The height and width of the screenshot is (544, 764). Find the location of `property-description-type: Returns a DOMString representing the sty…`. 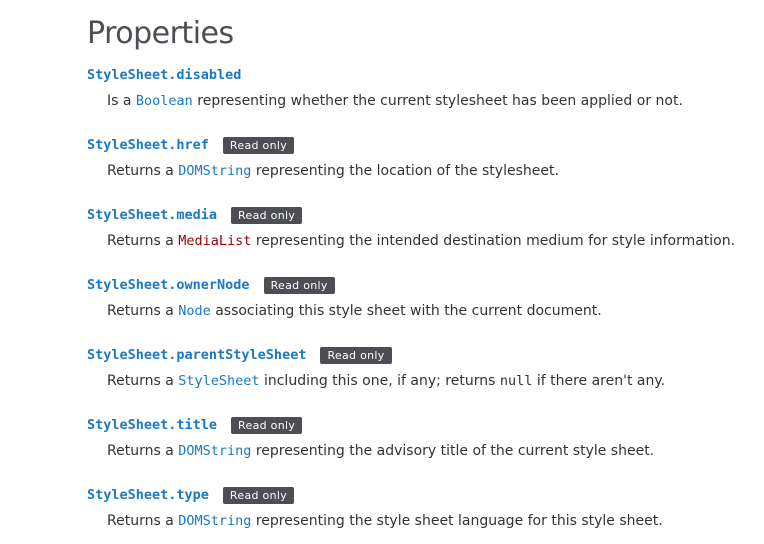

property-description-type: Returns a DOMString representing the sty… is located at coordinates (435, 521).